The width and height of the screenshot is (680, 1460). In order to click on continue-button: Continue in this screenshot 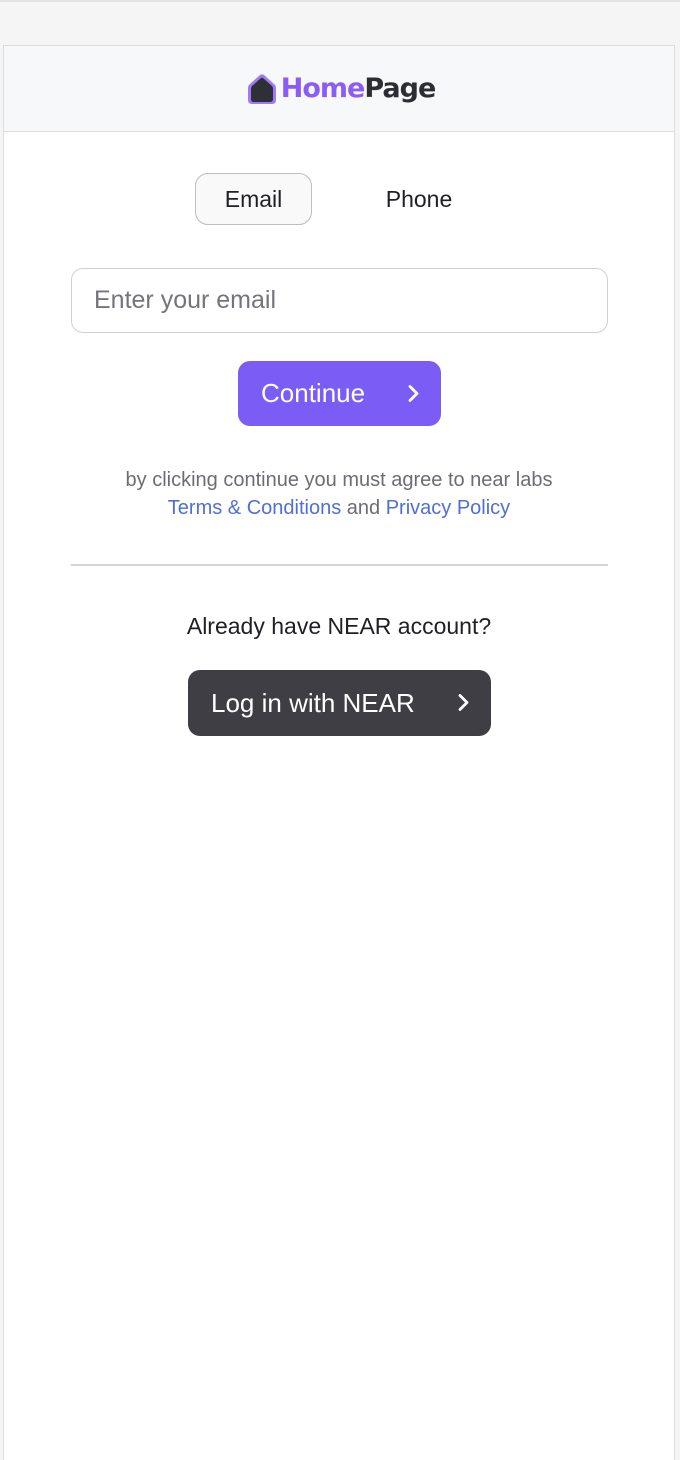, I will do `click(339, 393)`.